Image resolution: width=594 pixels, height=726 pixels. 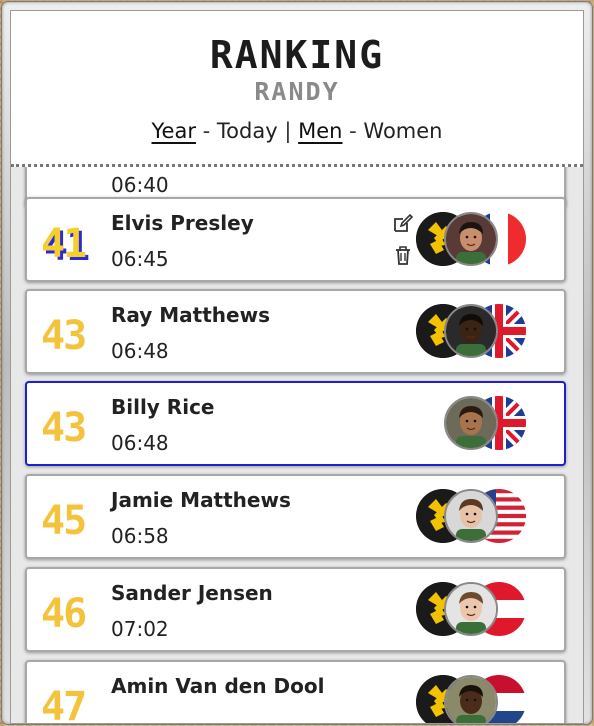 I want to click on filter-women-link: Women, so click(x=402, y=131).